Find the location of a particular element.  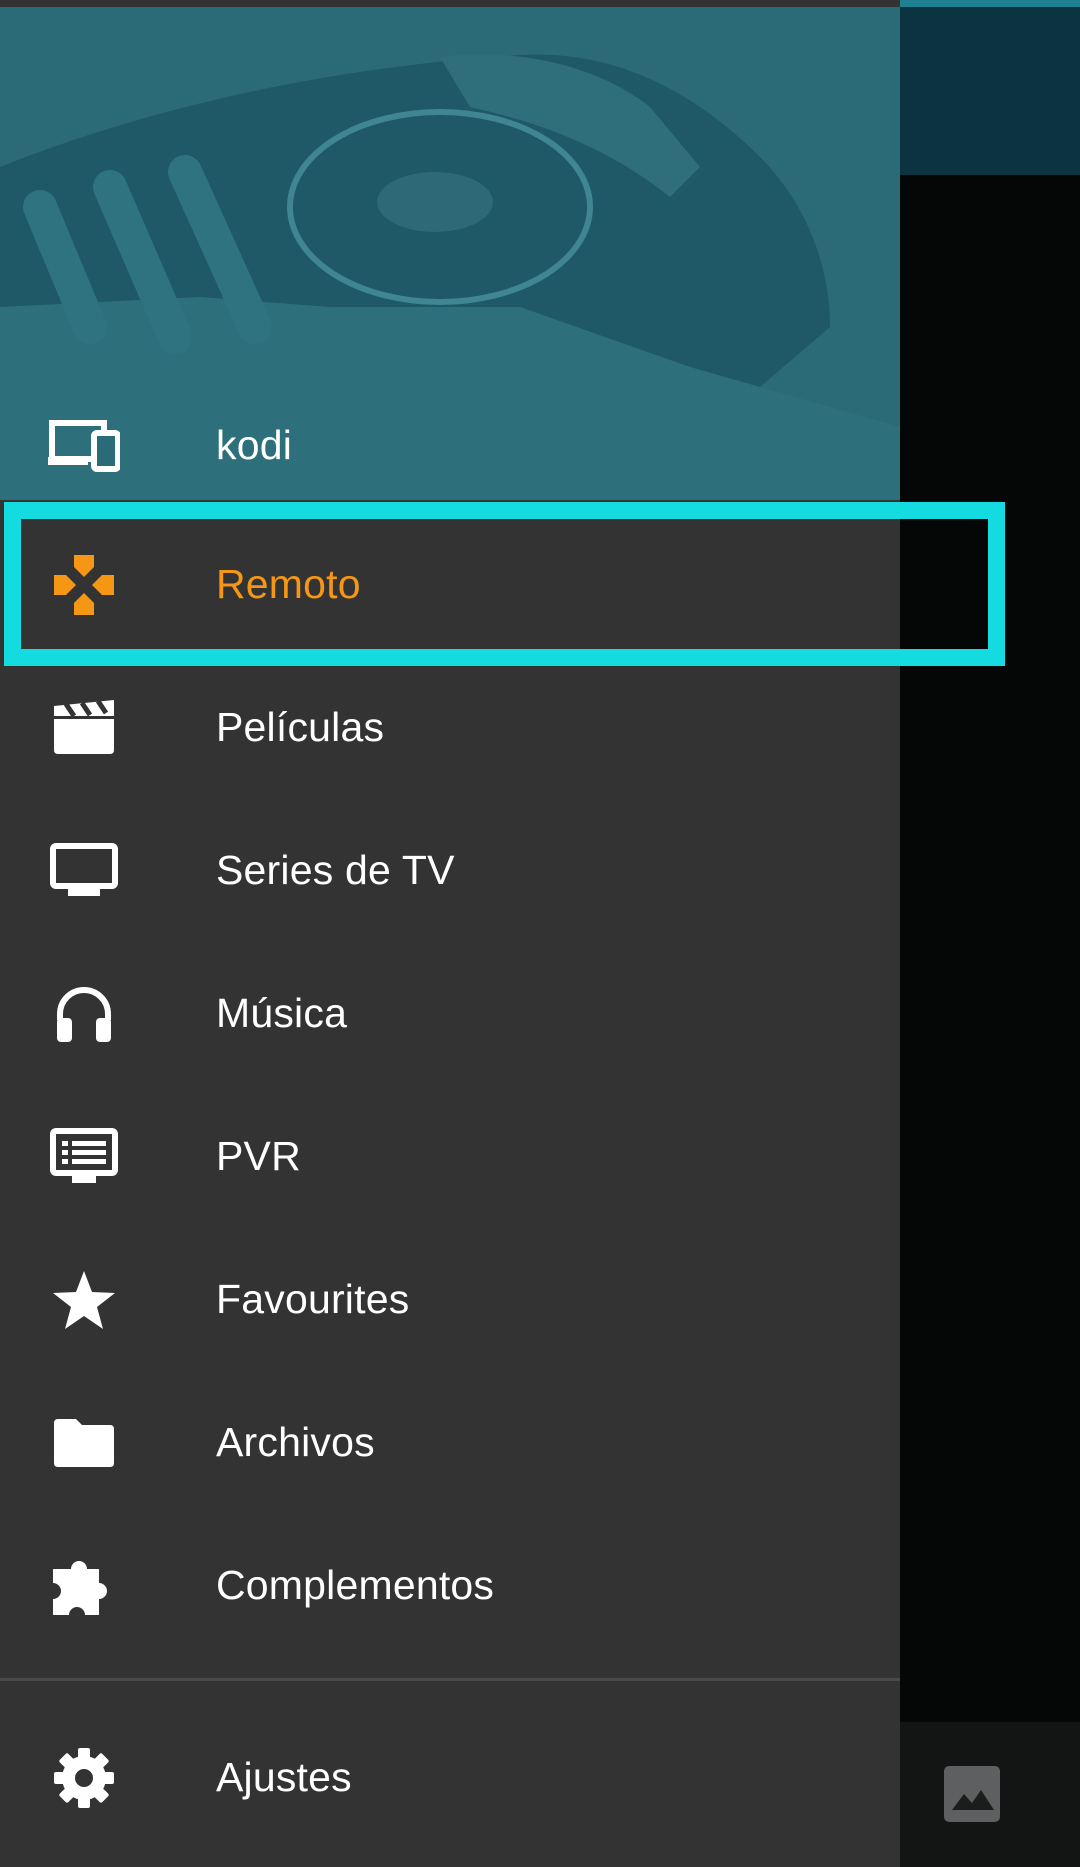

star-icon is located at coordinates (84, 1300).